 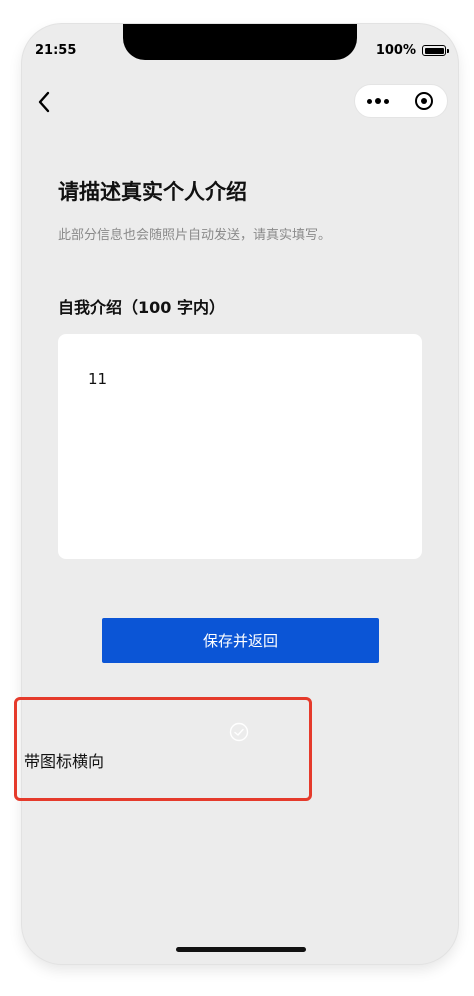 I want to click on notch, so click(x=240, y=42).